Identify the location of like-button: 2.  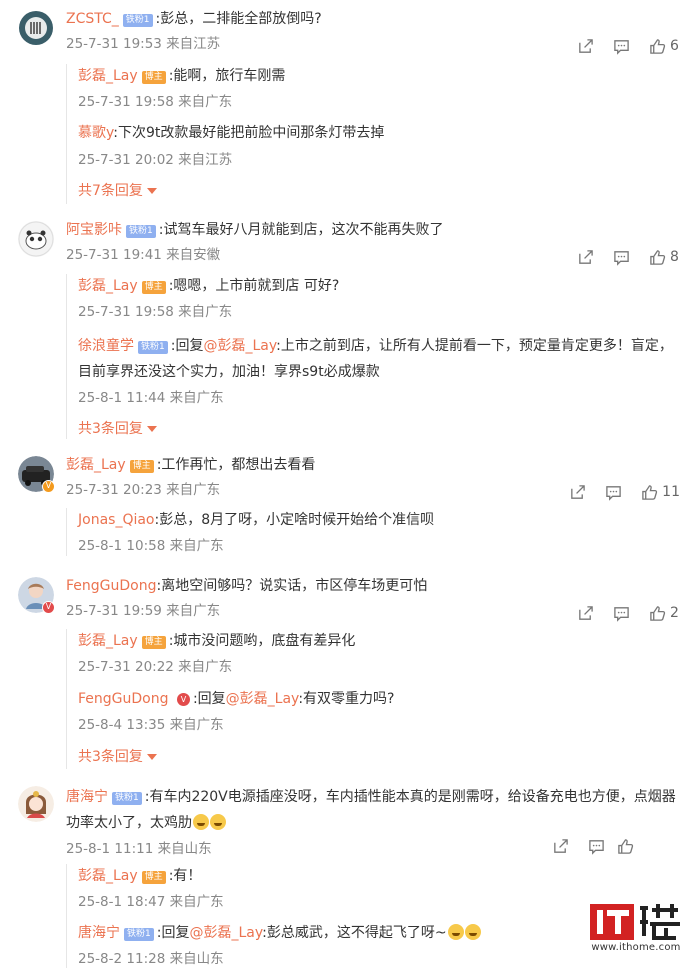
(659, 613).